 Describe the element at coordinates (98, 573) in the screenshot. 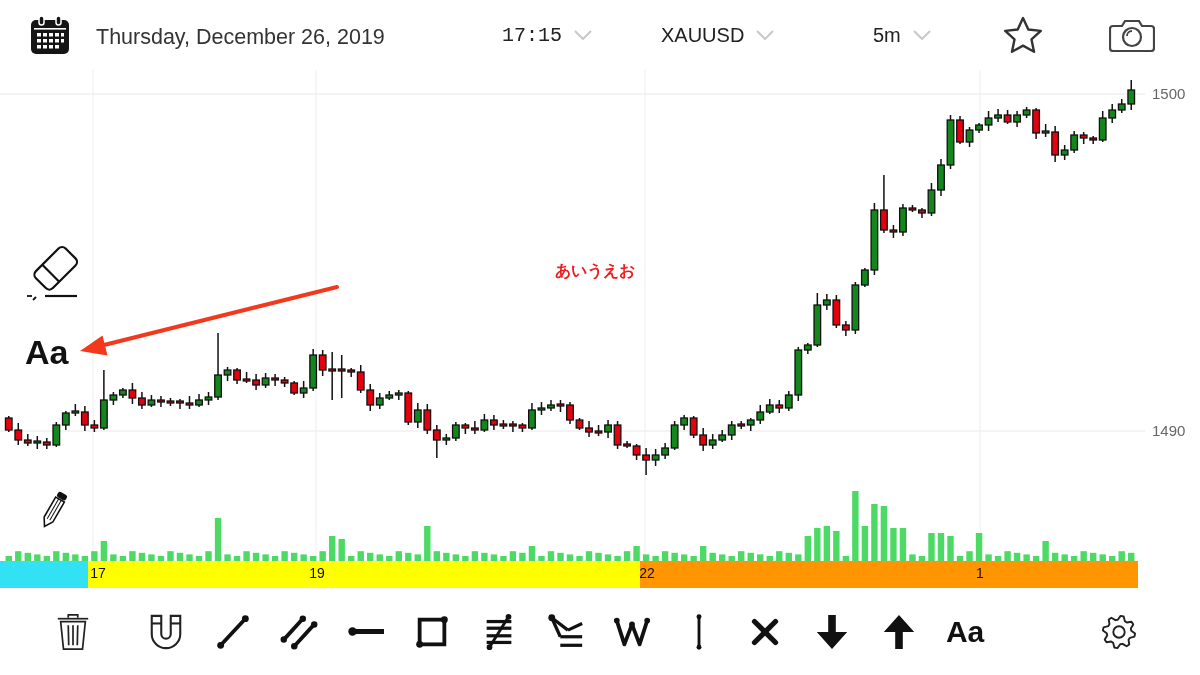

I see `date-label: 17` at that location.